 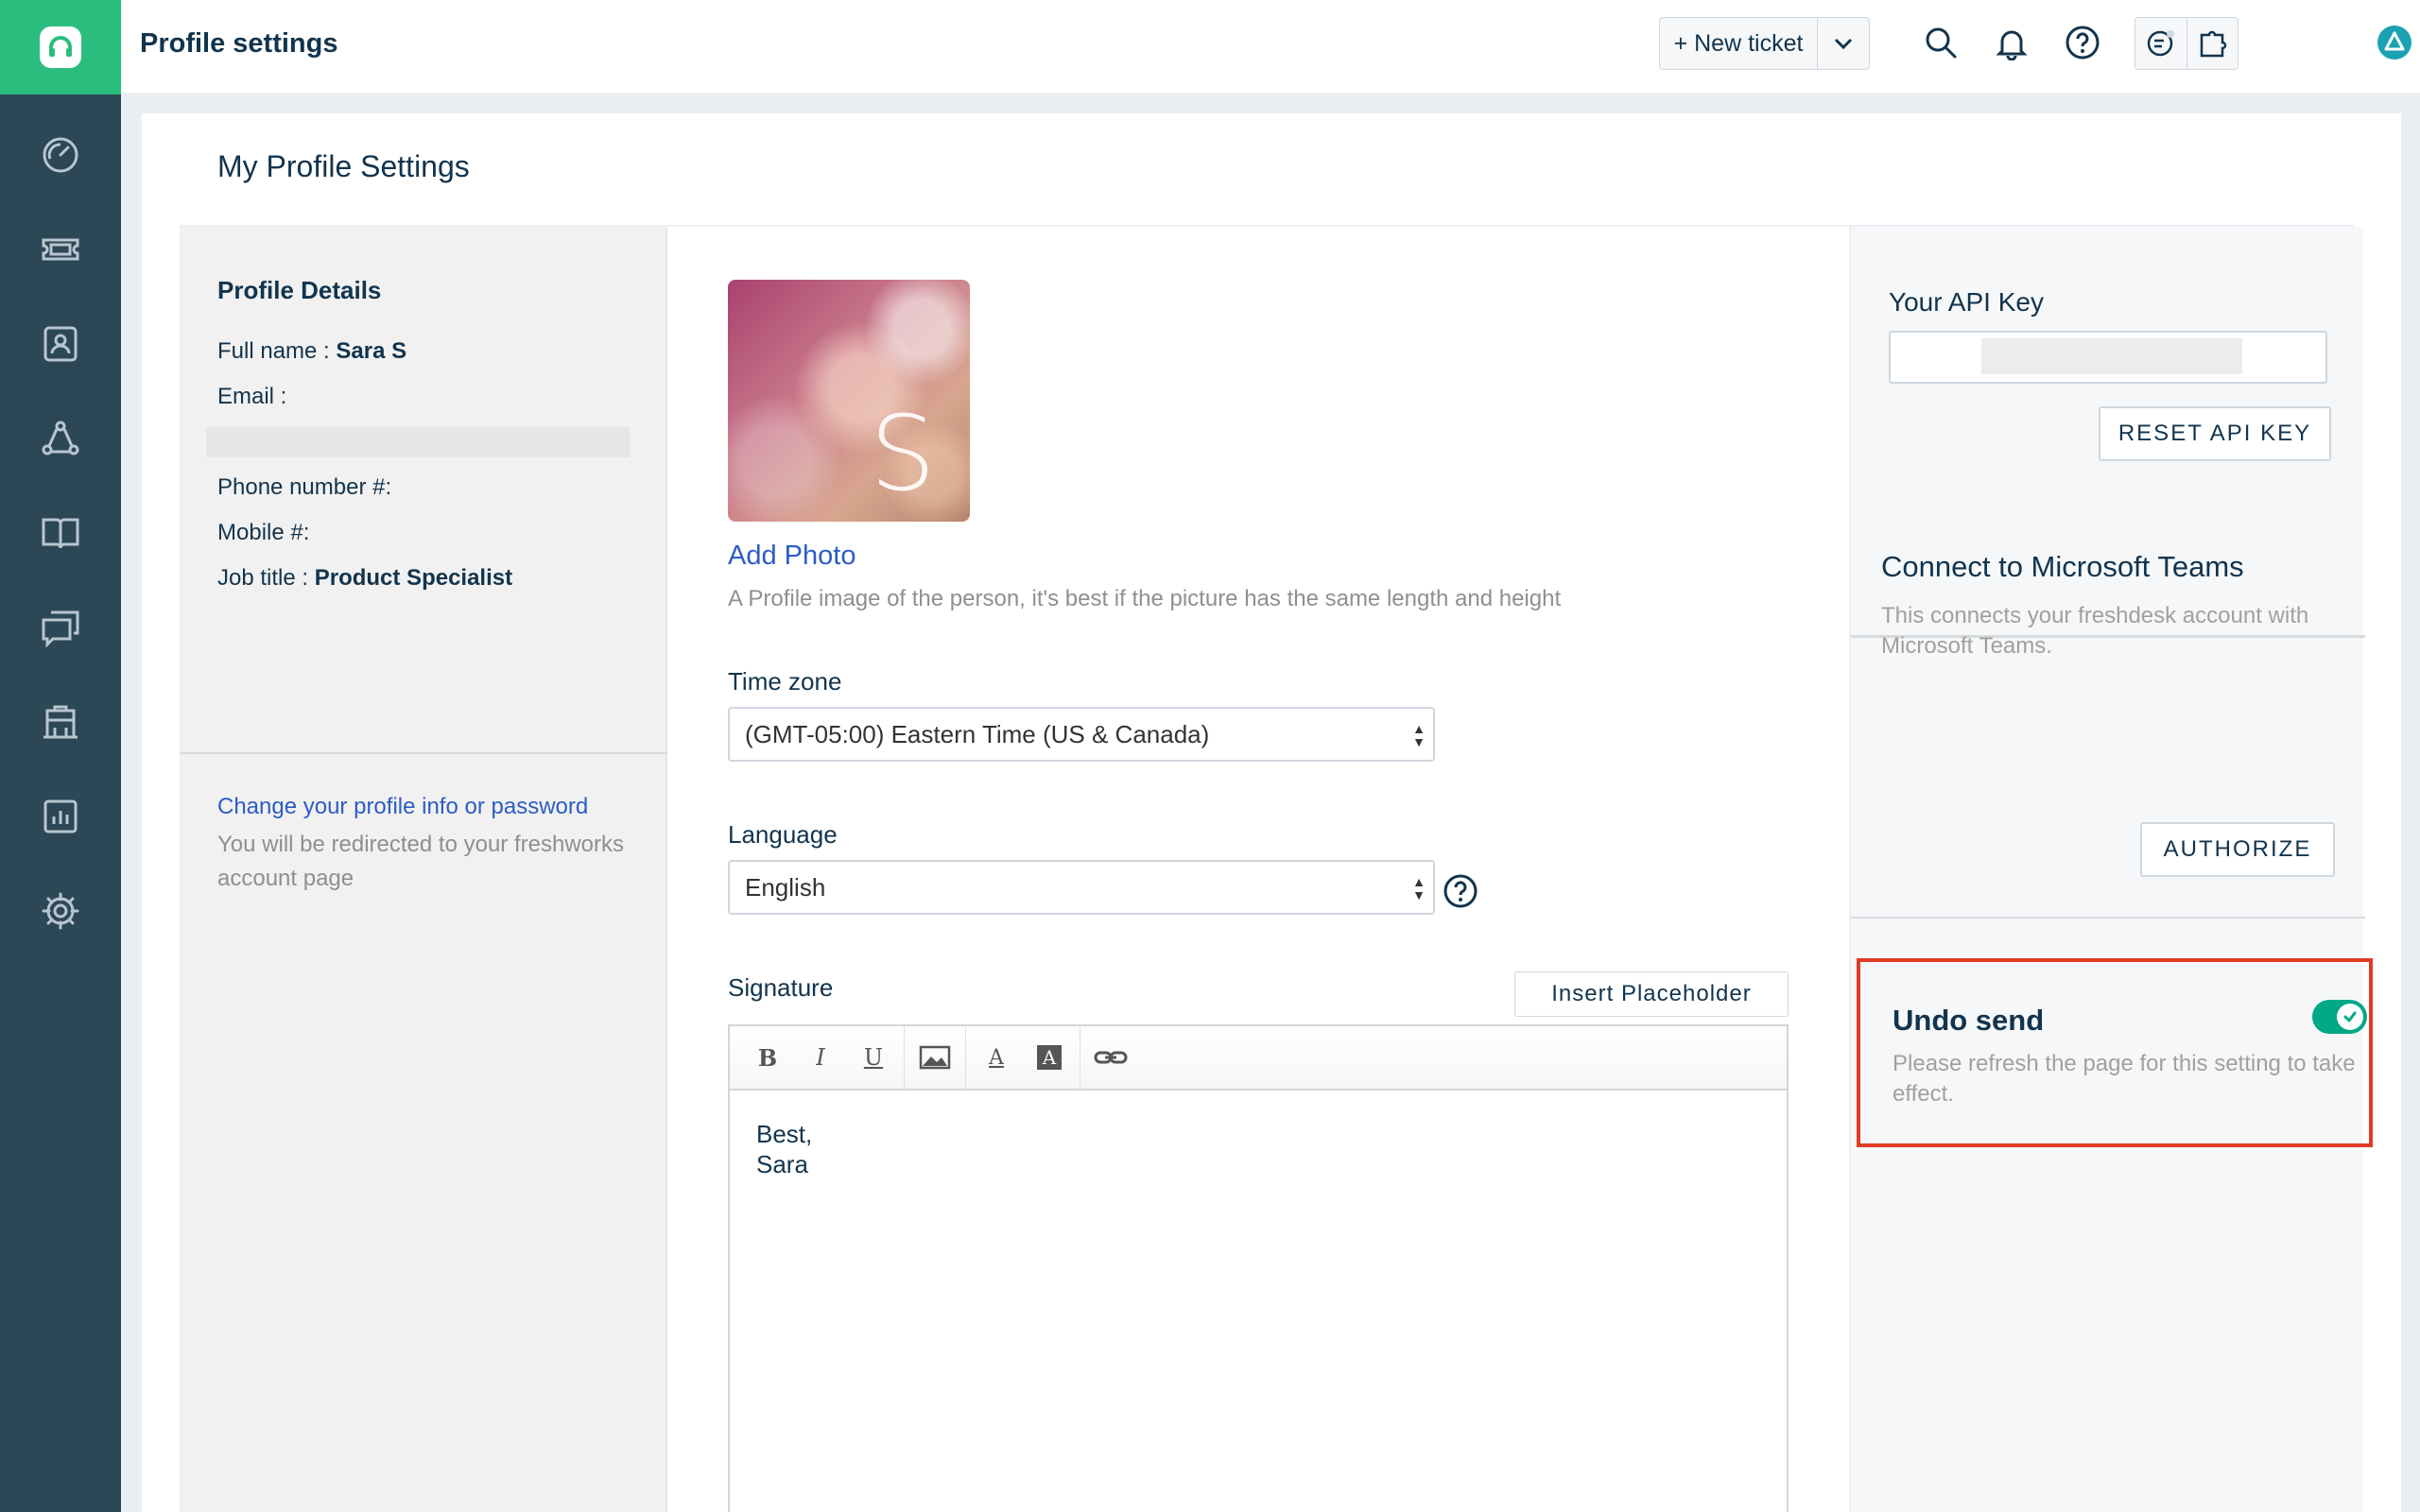 What do you see at coordinates (966, 1057) in the screenshot?
I see `toolbar-separator` at bounding box center [966, 1057].